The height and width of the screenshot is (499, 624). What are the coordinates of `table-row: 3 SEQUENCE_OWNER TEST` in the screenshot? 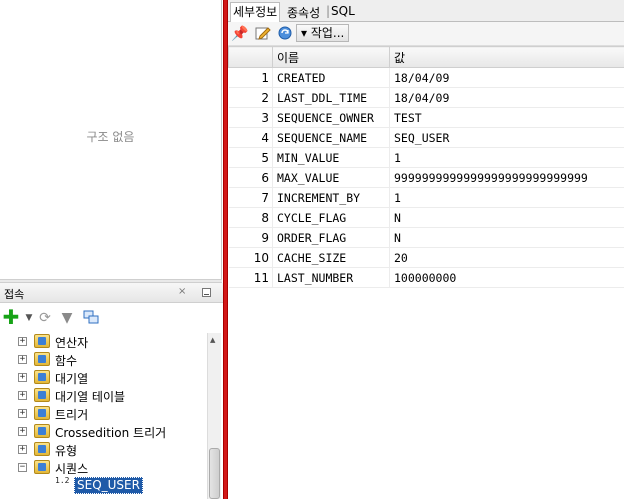 It's located at (426, 117).